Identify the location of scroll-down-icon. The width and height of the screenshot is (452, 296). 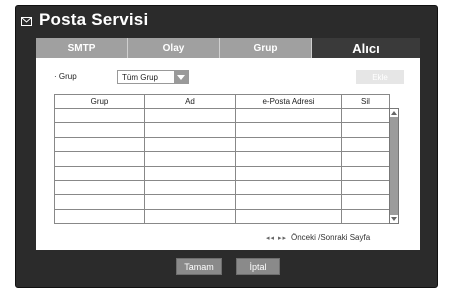
(394, 219).